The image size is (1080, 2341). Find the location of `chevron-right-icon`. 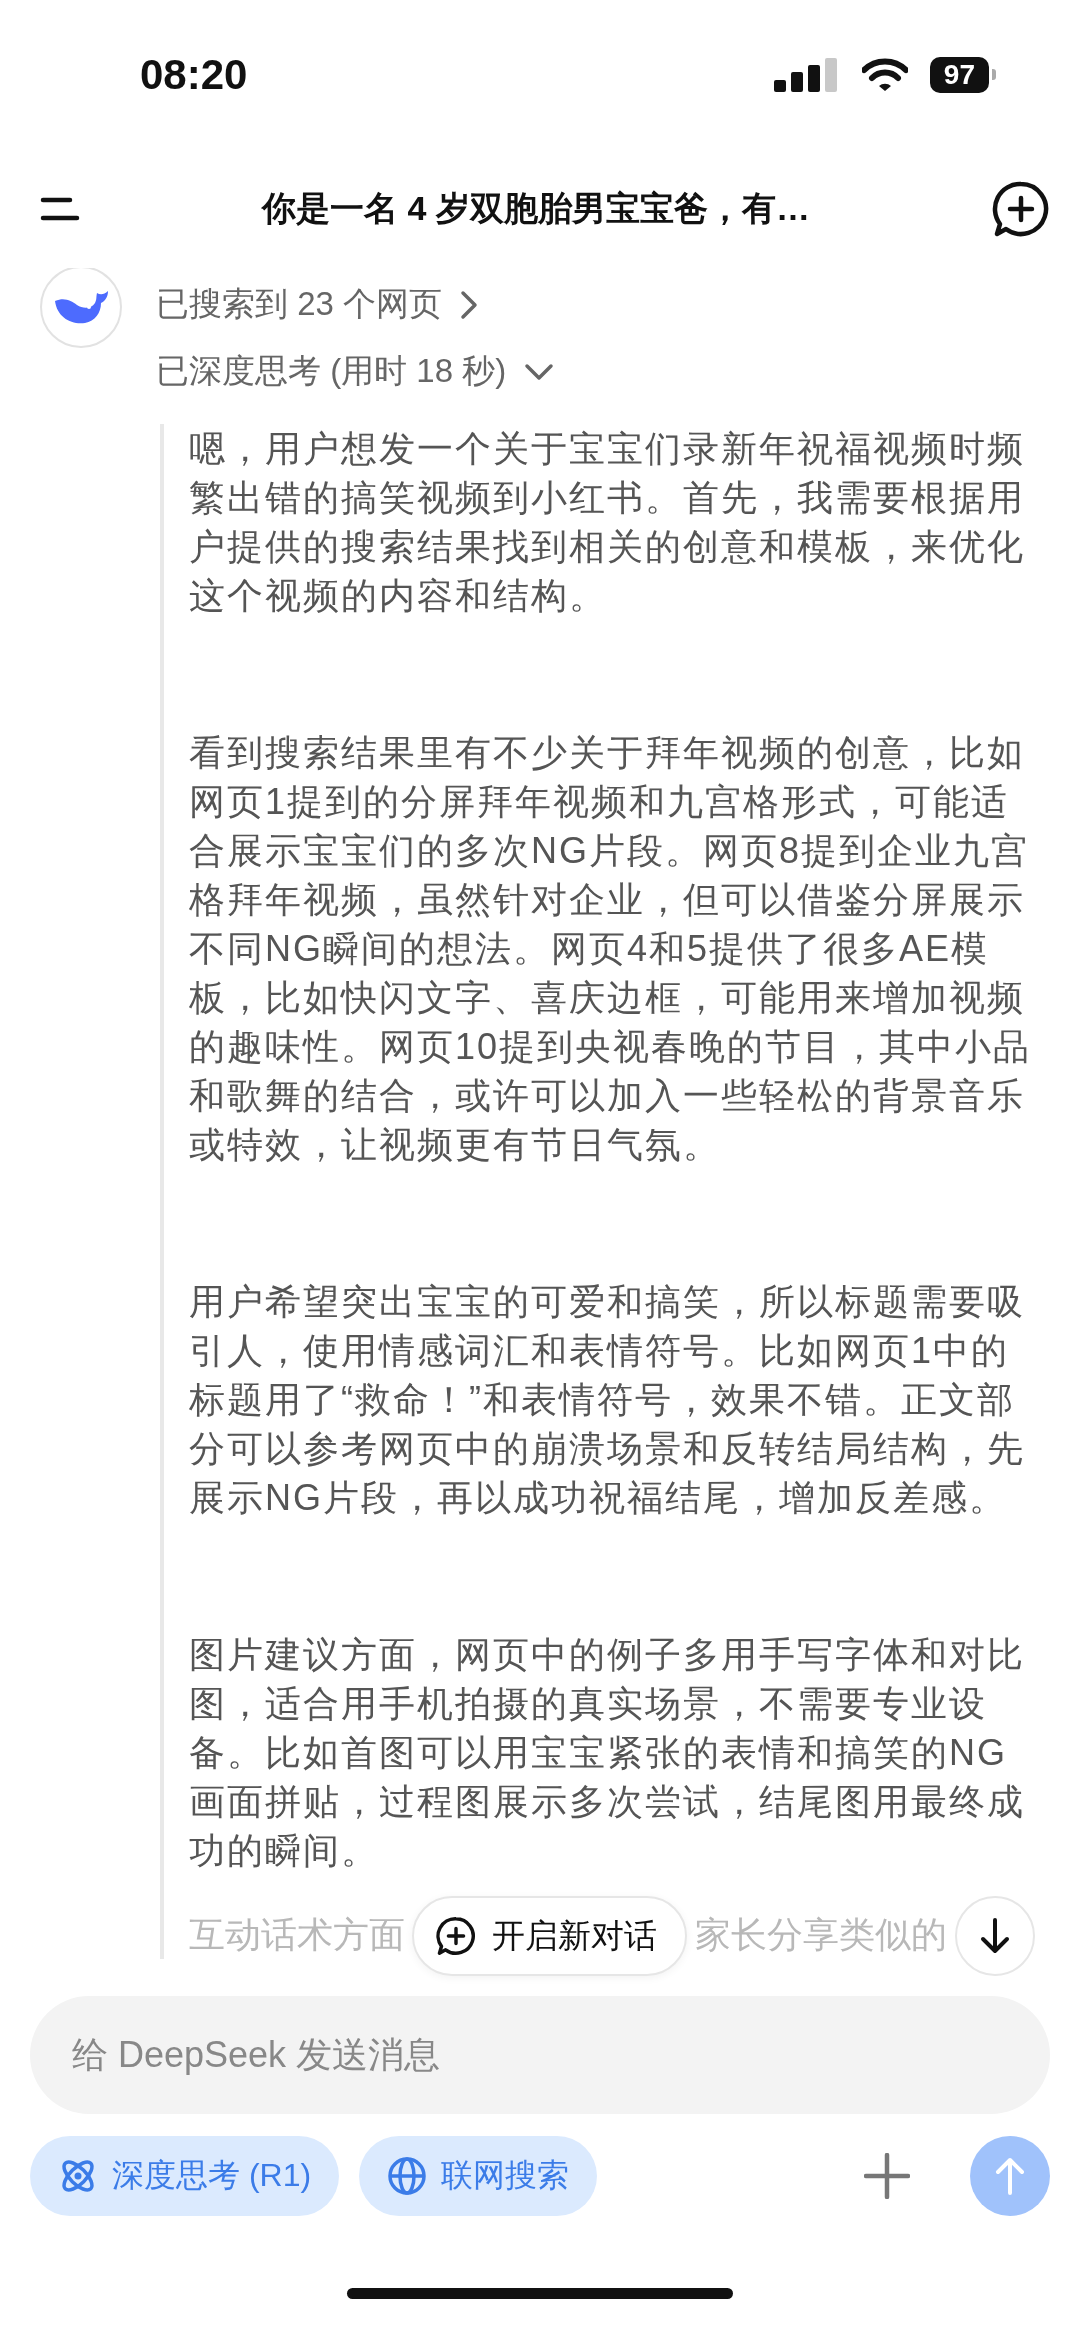

chevron-right-icon is located at coordinates (469, 304).